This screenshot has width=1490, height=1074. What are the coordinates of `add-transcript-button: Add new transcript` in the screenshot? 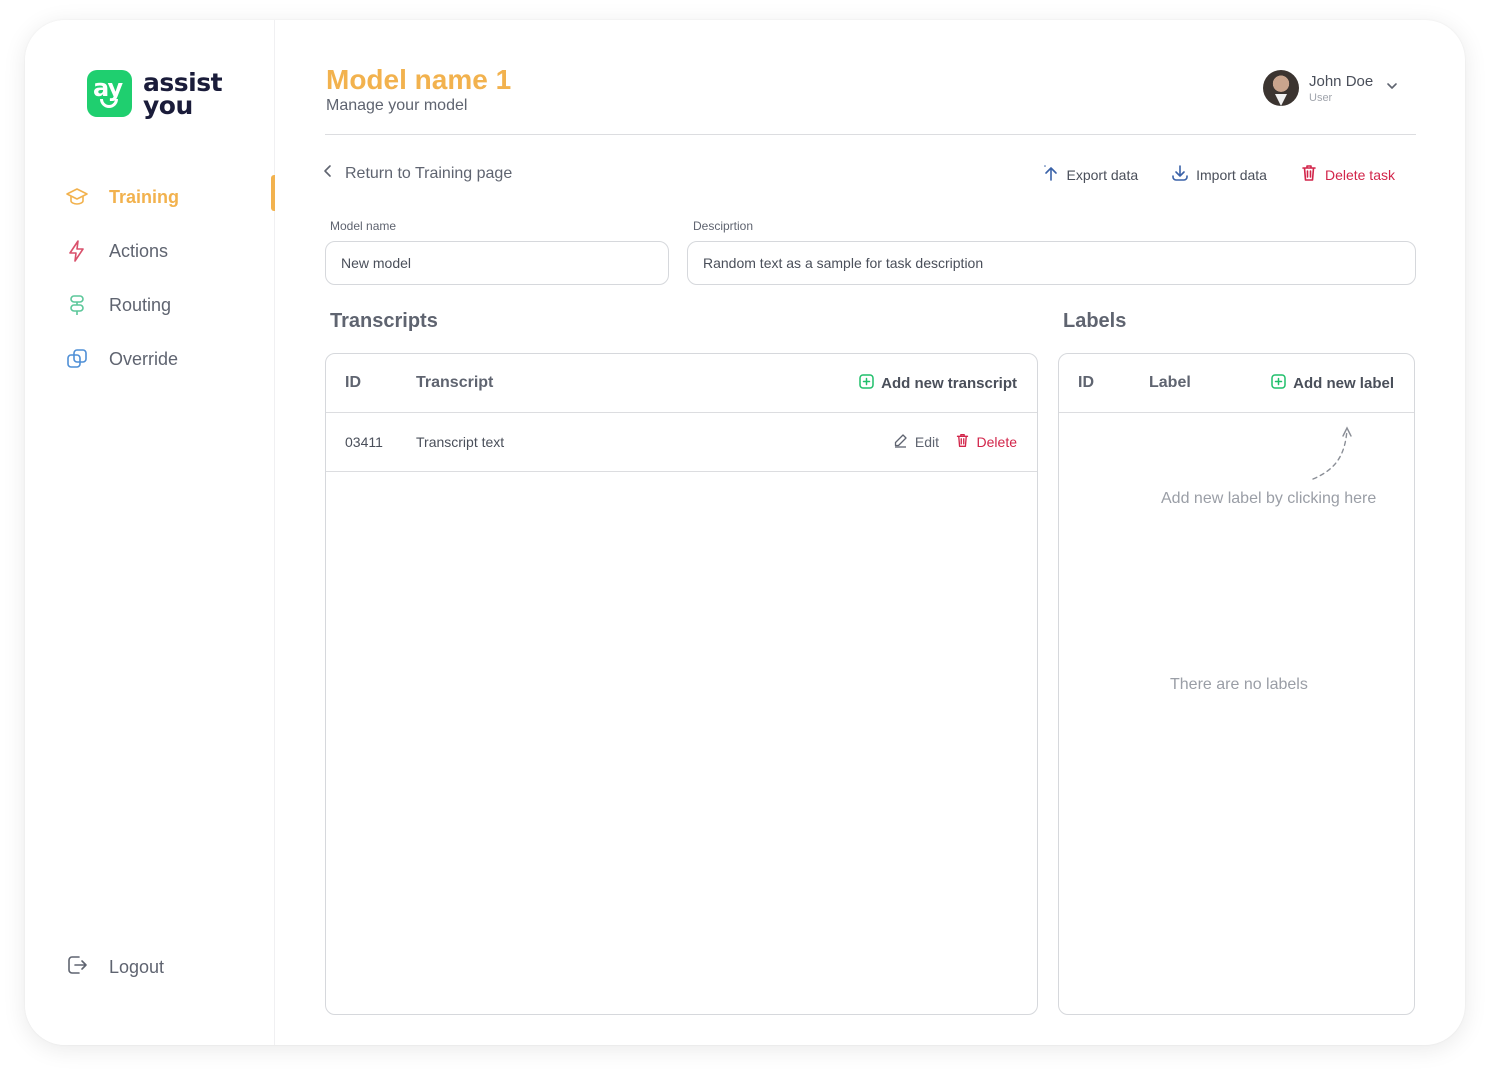 It's located at (938, 383).